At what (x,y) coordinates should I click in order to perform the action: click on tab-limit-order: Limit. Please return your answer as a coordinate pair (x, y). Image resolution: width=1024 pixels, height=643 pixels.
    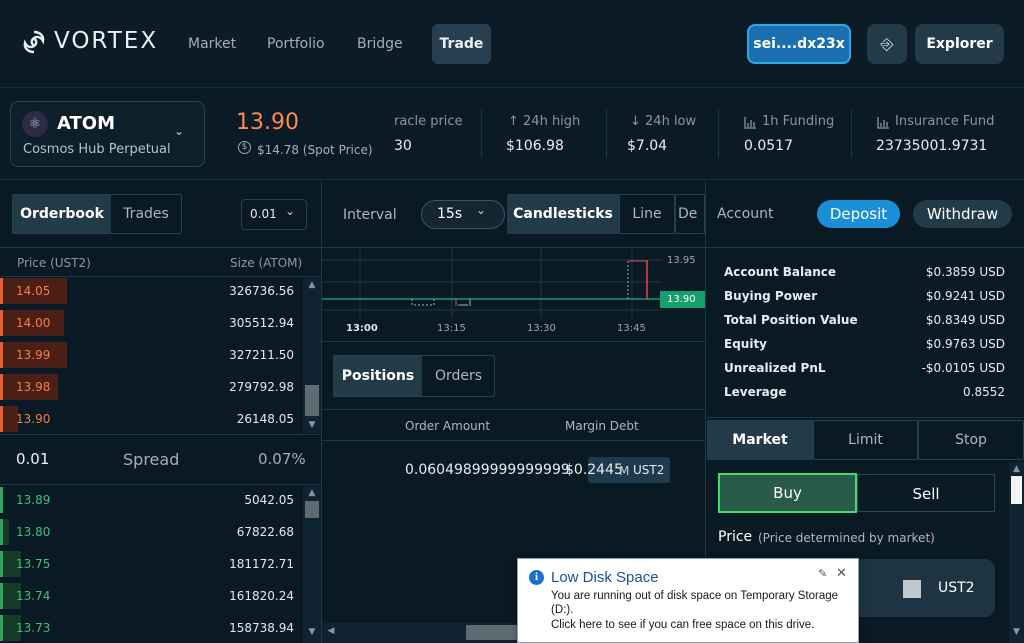
    Looking at the image, I should click on (865, 440).